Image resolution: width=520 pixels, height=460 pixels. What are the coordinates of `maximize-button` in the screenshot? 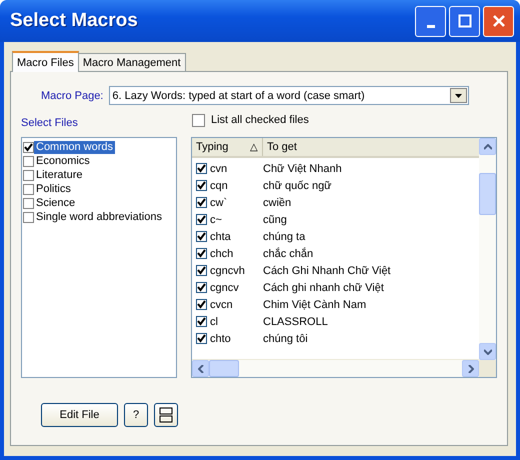 It's located at (464, 21).